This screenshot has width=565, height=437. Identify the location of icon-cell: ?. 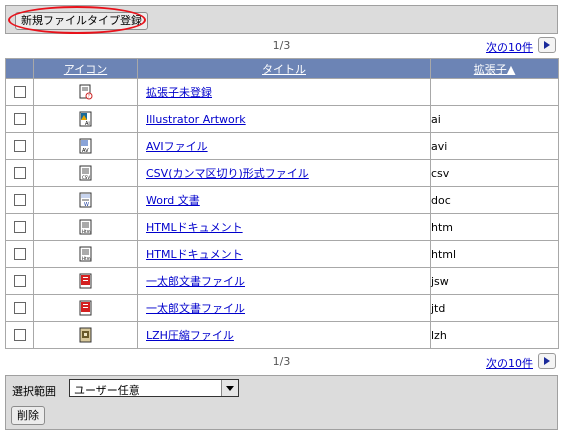
(85, 92).